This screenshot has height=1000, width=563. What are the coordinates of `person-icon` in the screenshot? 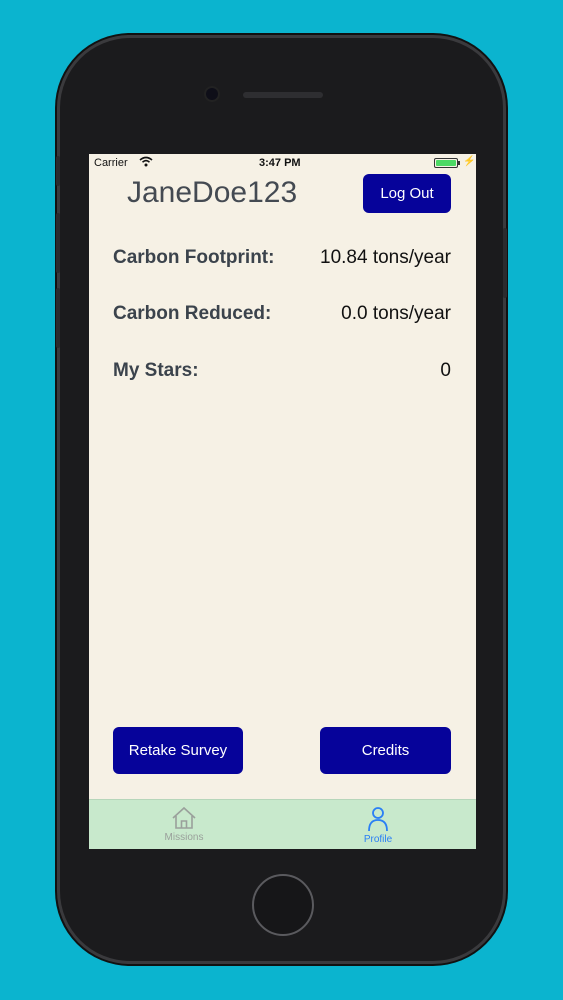 It's located at (378, 819).